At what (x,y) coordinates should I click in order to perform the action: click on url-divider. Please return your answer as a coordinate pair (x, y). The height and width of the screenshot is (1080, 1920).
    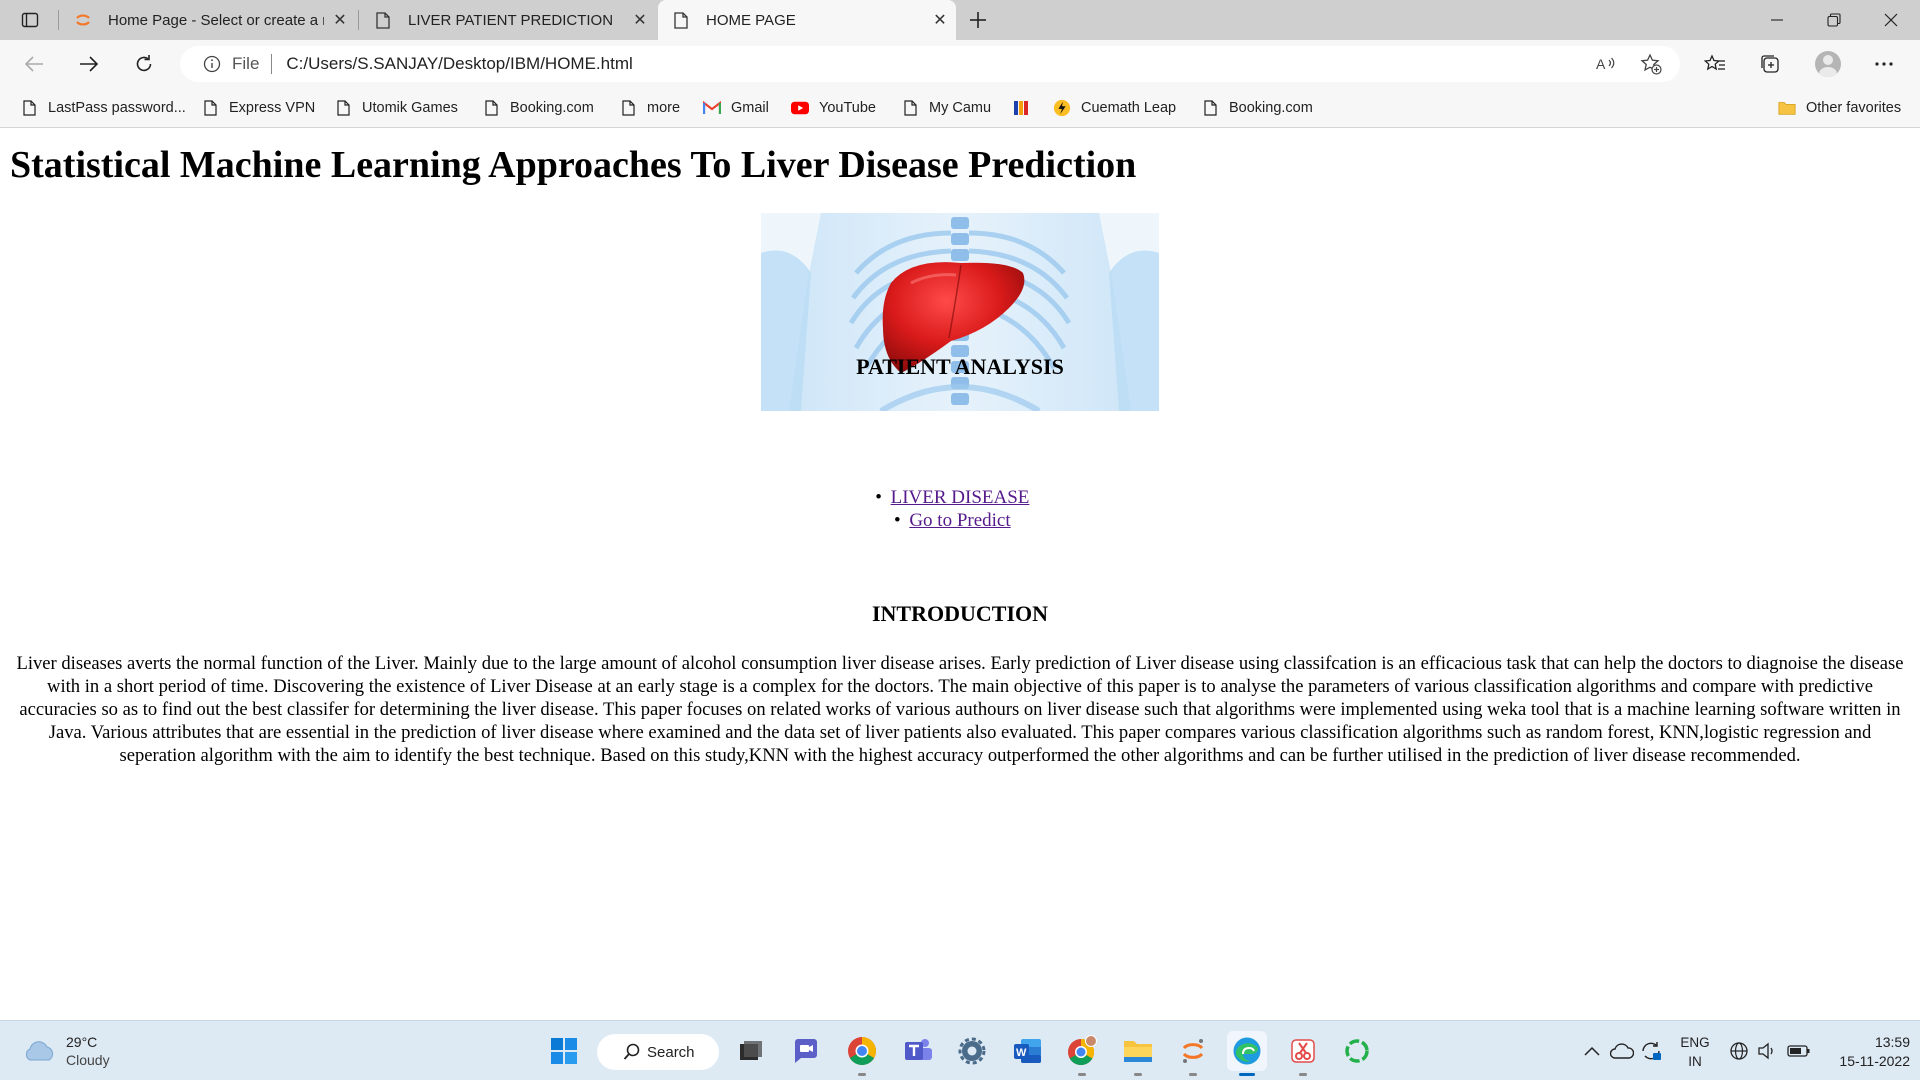
    Looking at the image, I should click on (272, 64).